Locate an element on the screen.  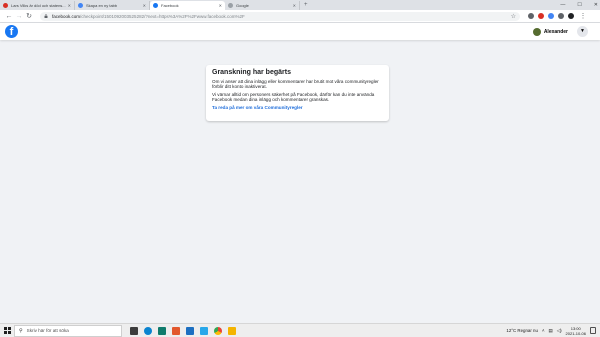
taskbar-search-box: ⚲ Skriv här för att söka is located at coordinates (68, 330).